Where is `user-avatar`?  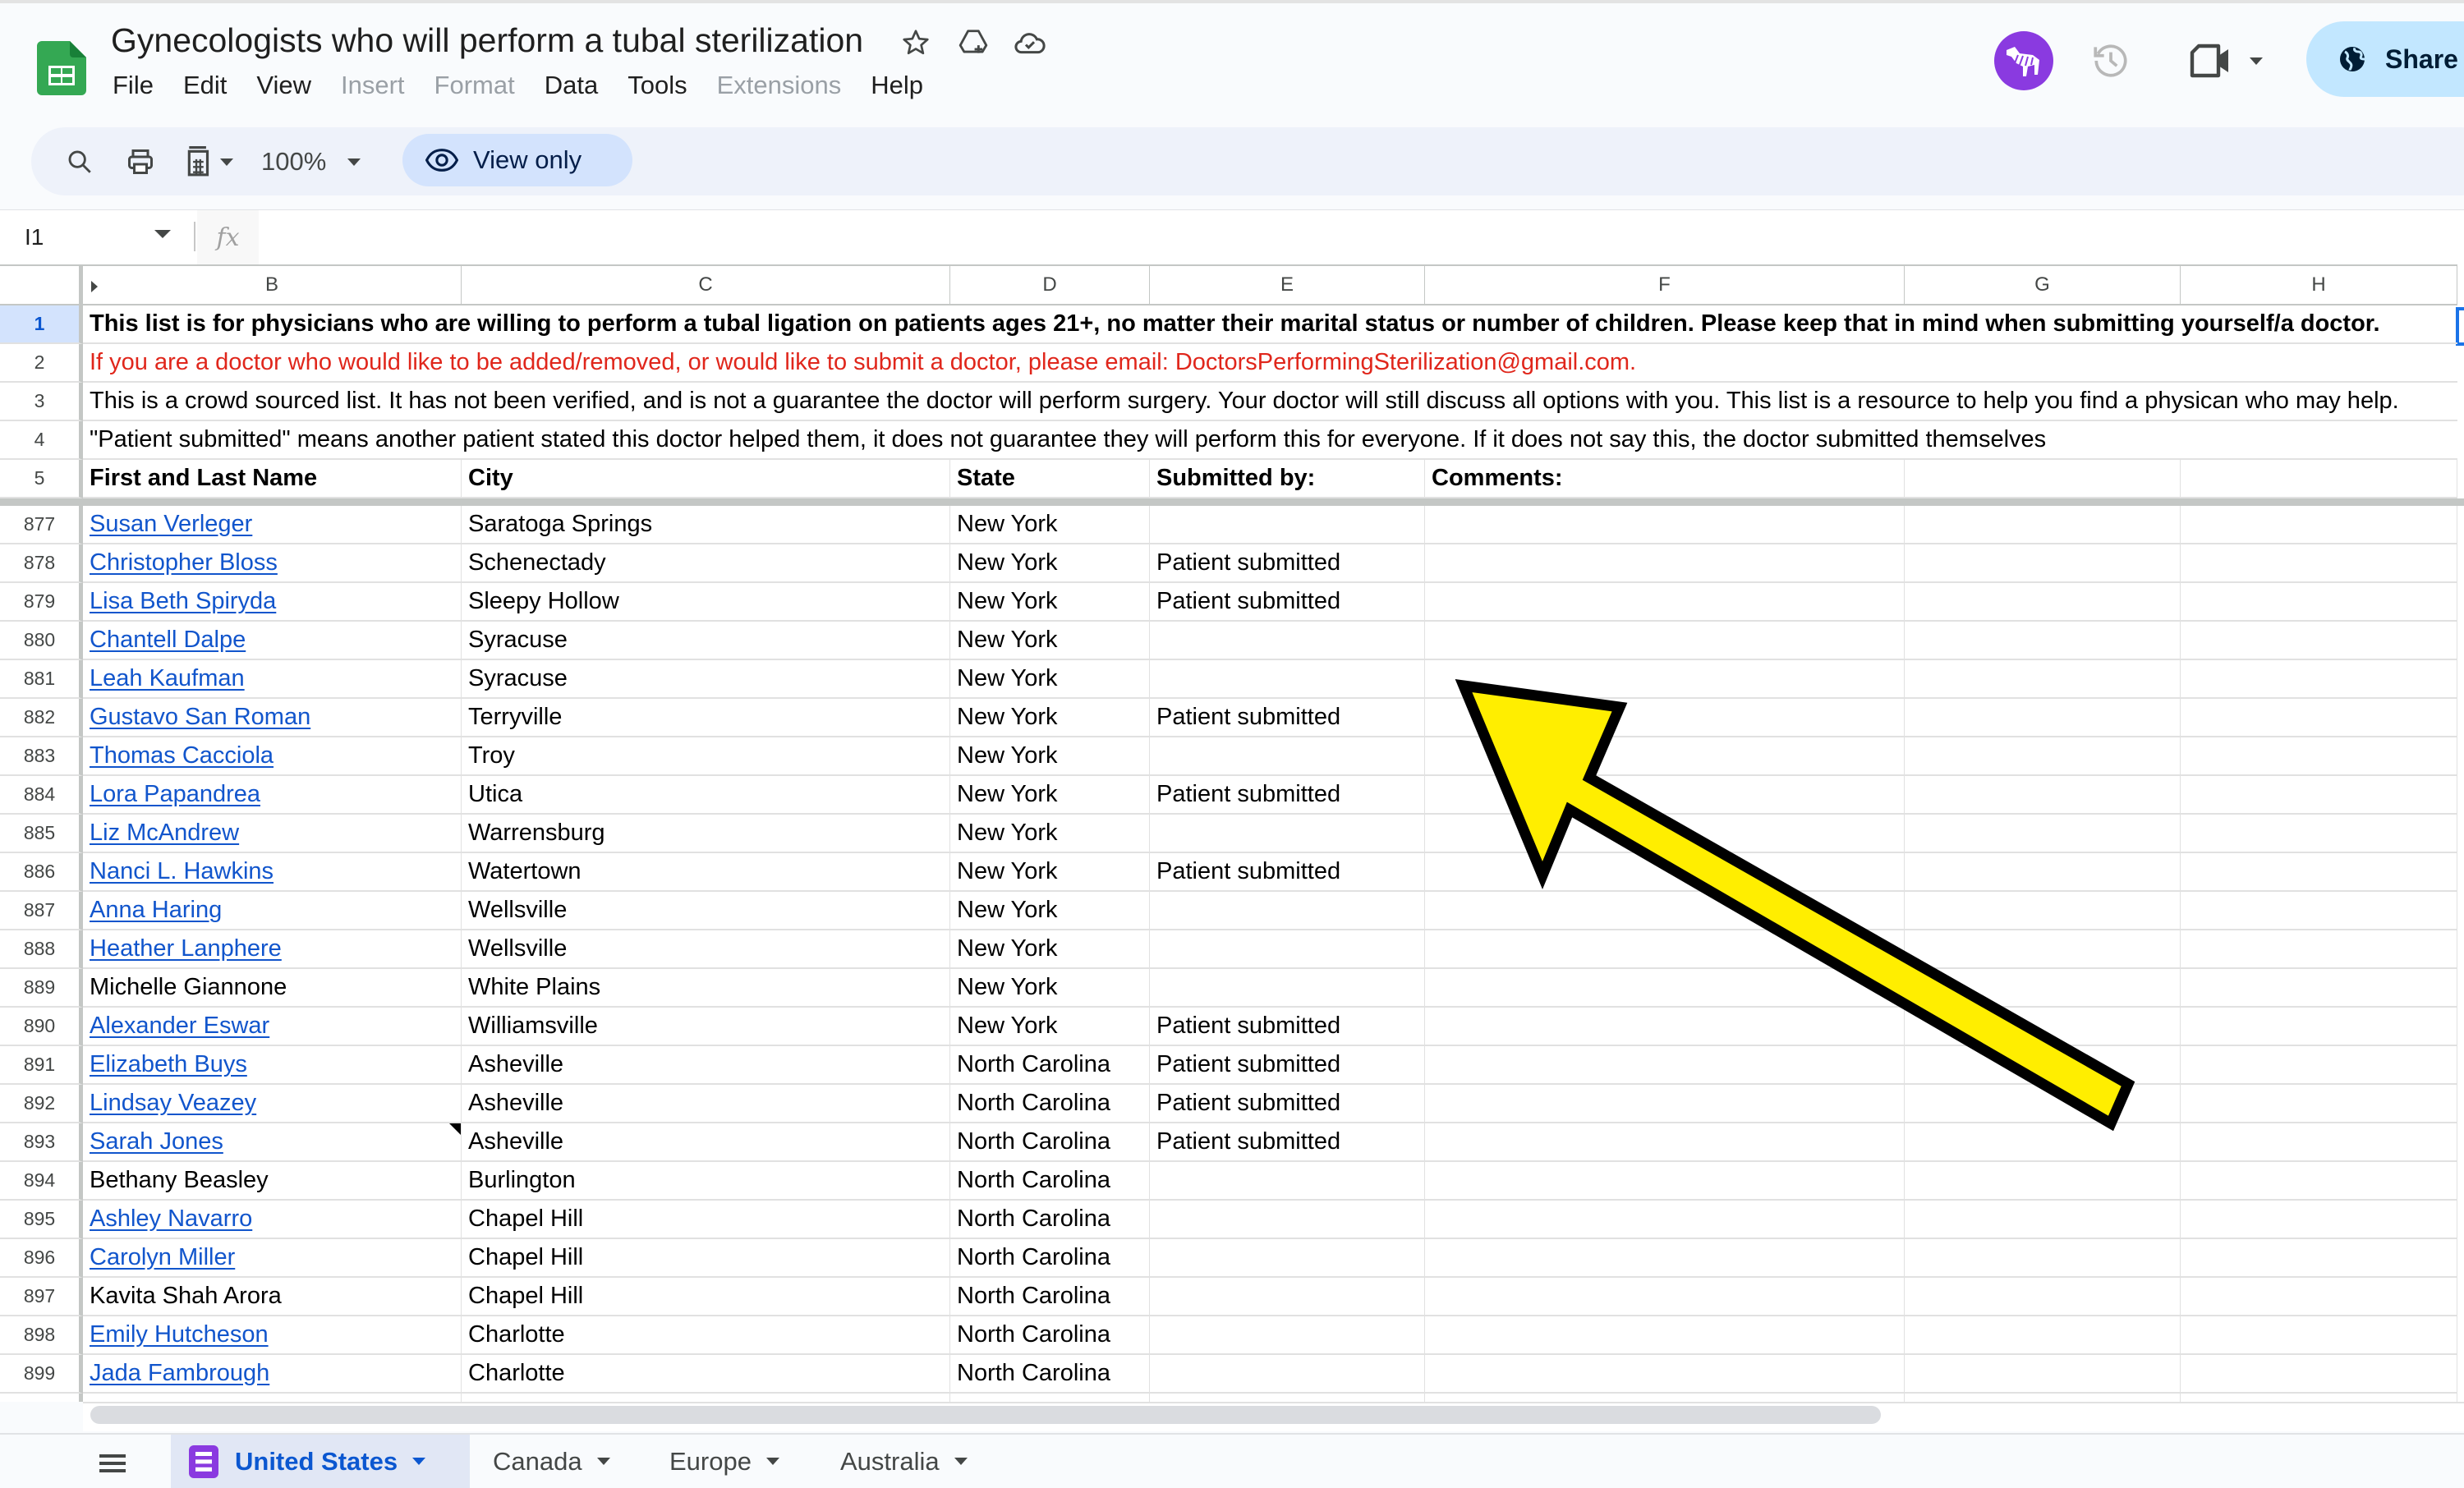
user-avatar is located at coordinates (2023, 60).